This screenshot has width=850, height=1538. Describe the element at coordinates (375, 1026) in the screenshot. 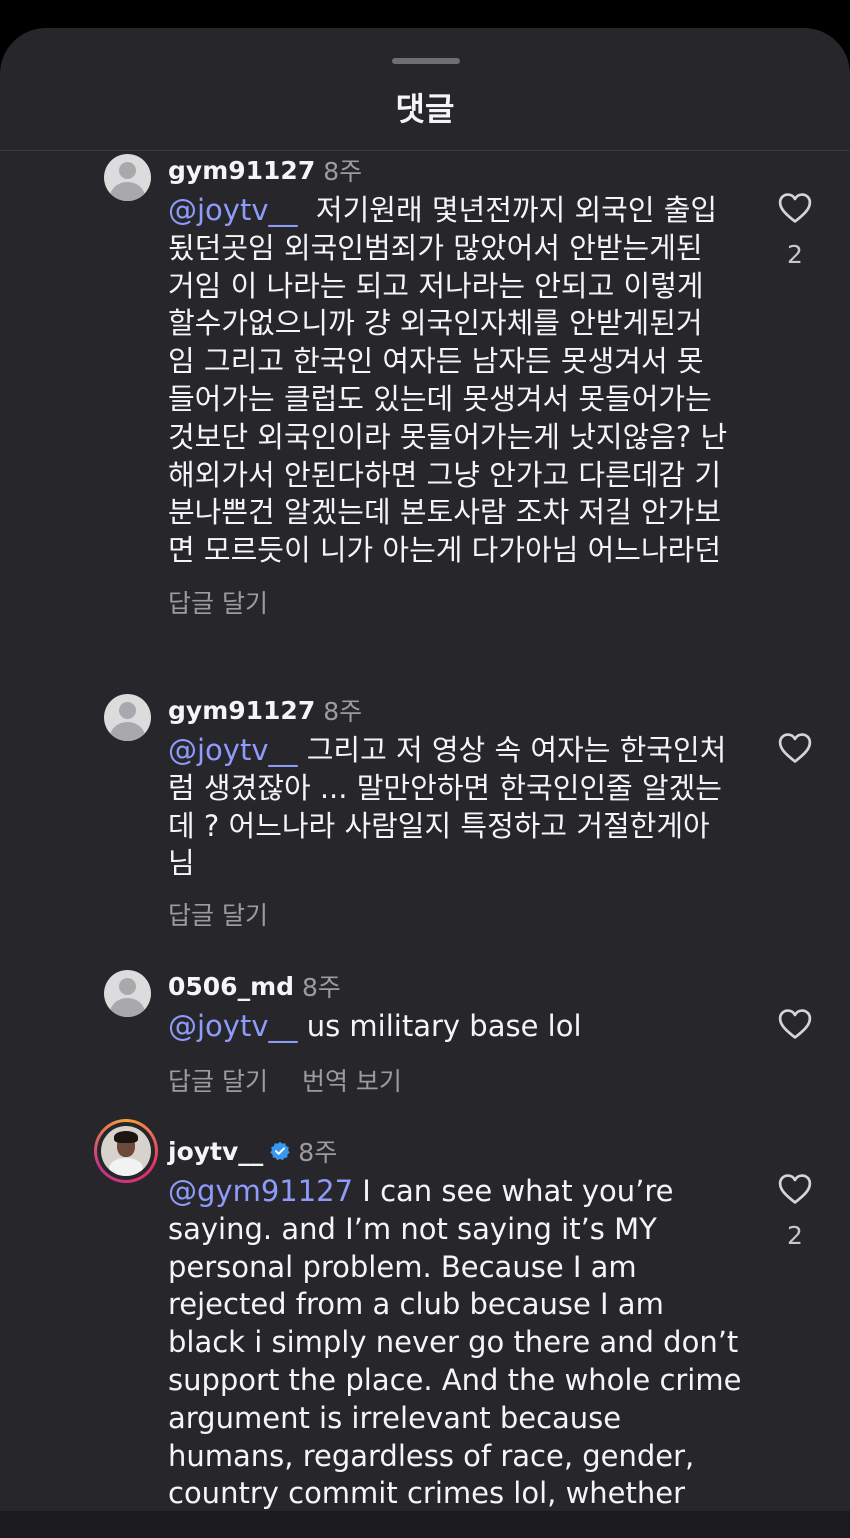

I see `comment-text: @joytv__ us military base lol` at that location.